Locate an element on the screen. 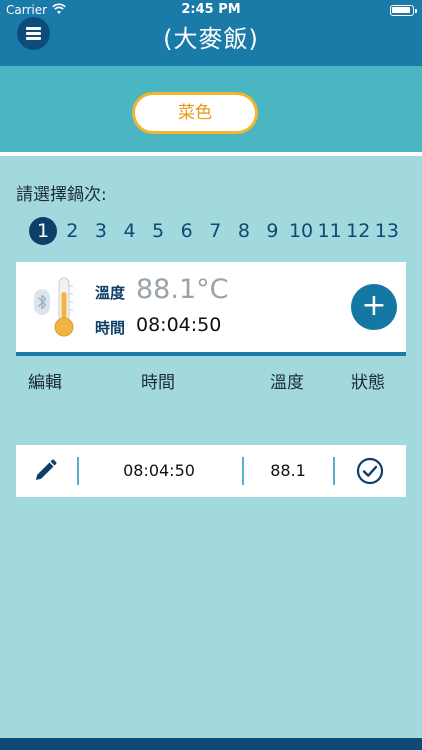 This screenshot has height=750, width=422. batch-11: 11 is located at coordinates (329, 231).